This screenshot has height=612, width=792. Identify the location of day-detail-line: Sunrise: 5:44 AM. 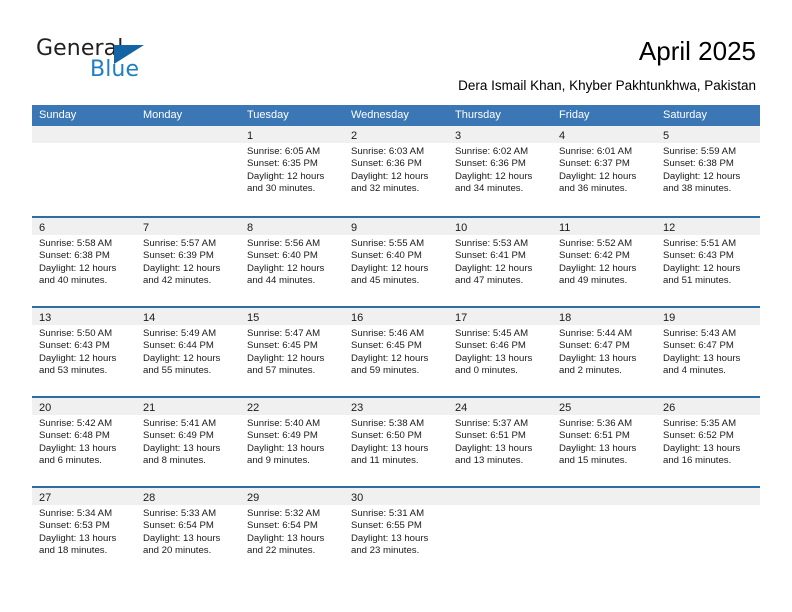
(596, 333).